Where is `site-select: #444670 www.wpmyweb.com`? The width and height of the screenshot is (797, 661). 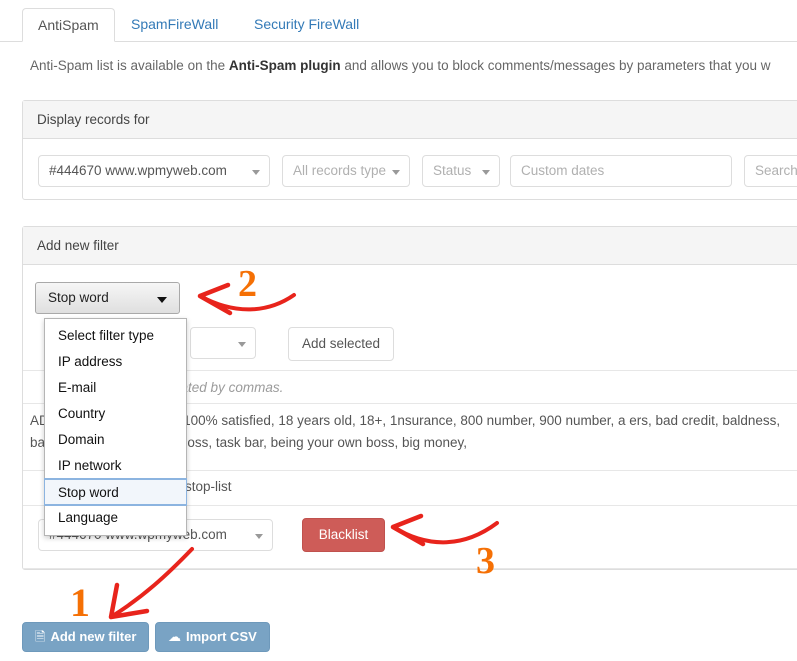 site-select: #444670 www.wpmyweb.com is located at coordinates (154, 171).